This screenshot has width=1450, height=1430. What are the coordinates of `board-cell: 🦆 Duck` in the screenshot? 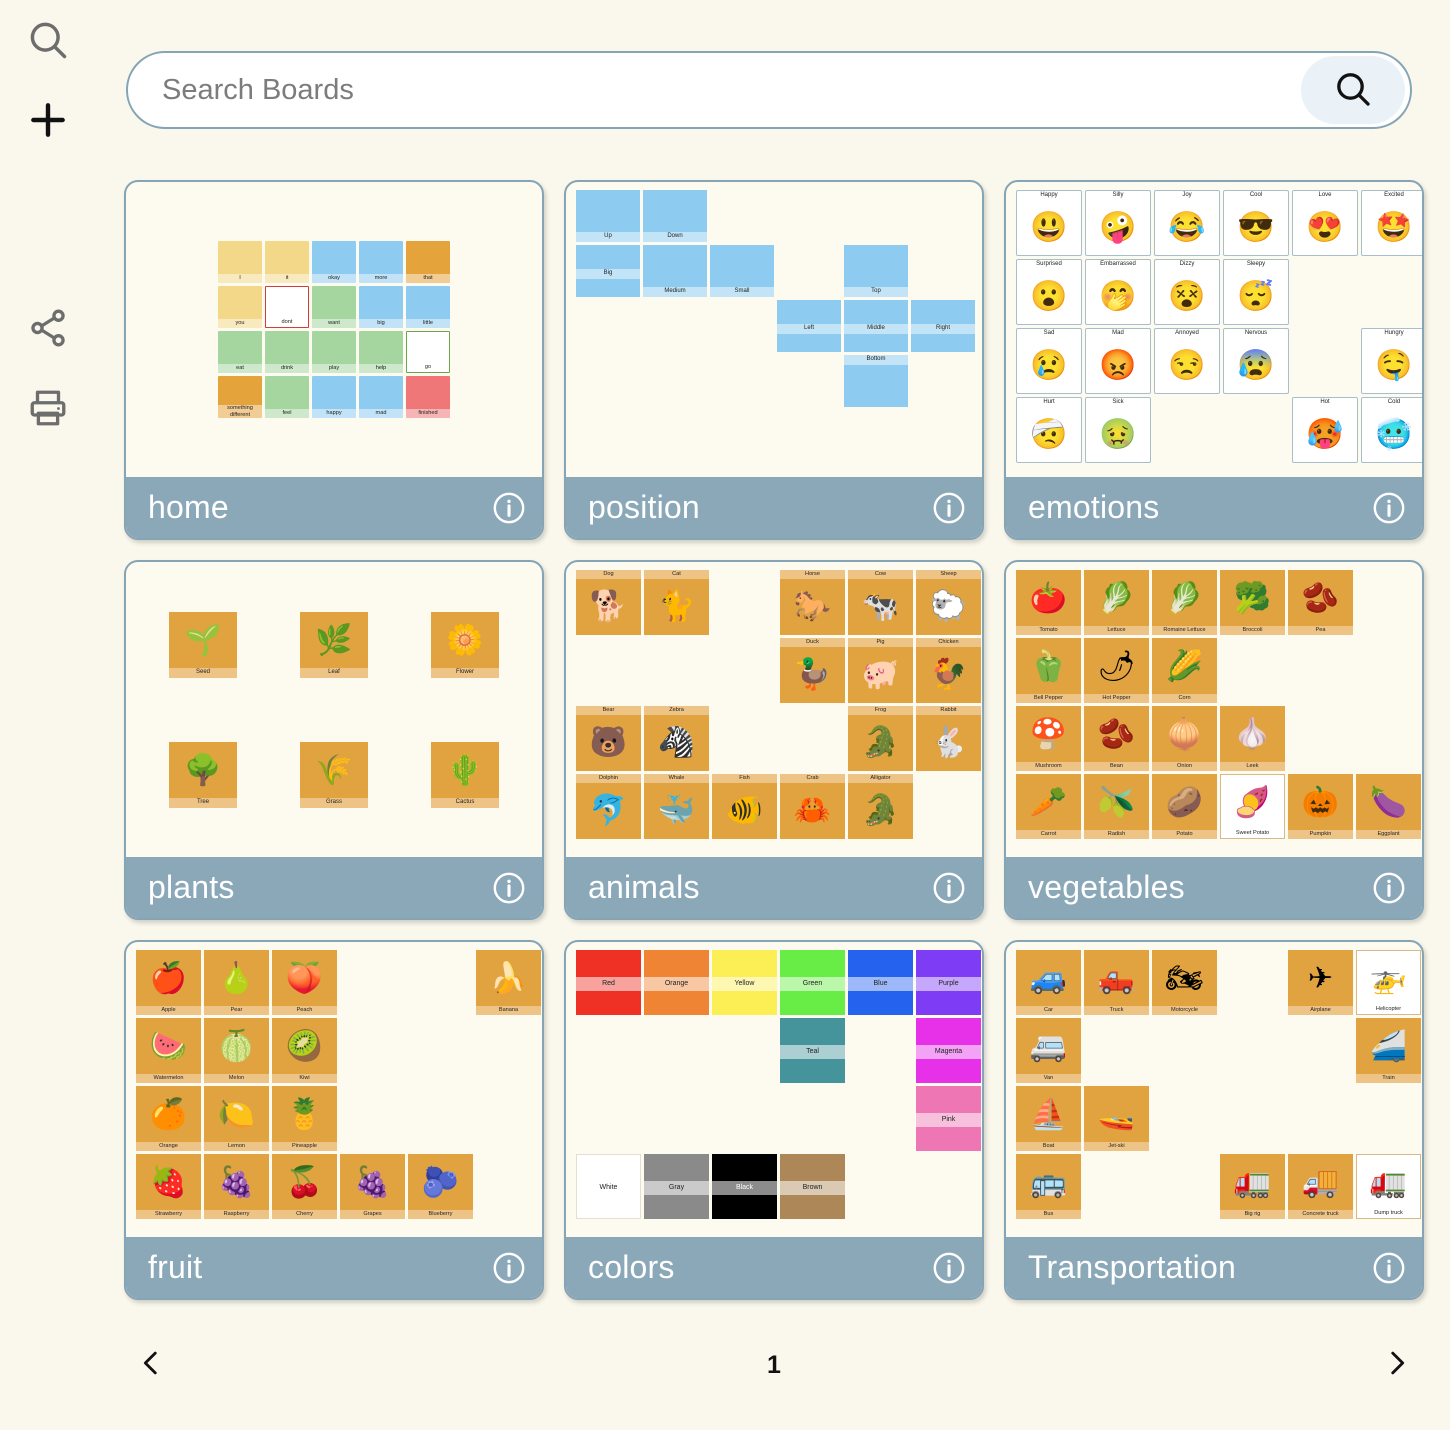 It's located at (812, 670).